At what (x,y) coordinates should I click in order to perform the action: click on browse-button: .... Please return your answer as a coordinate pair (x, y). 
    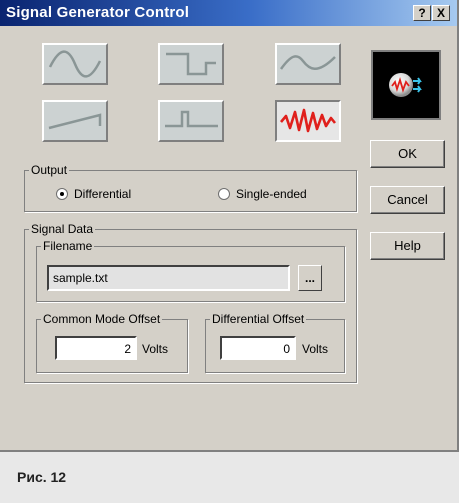
    Looking at the image, I should click on (310, 278).